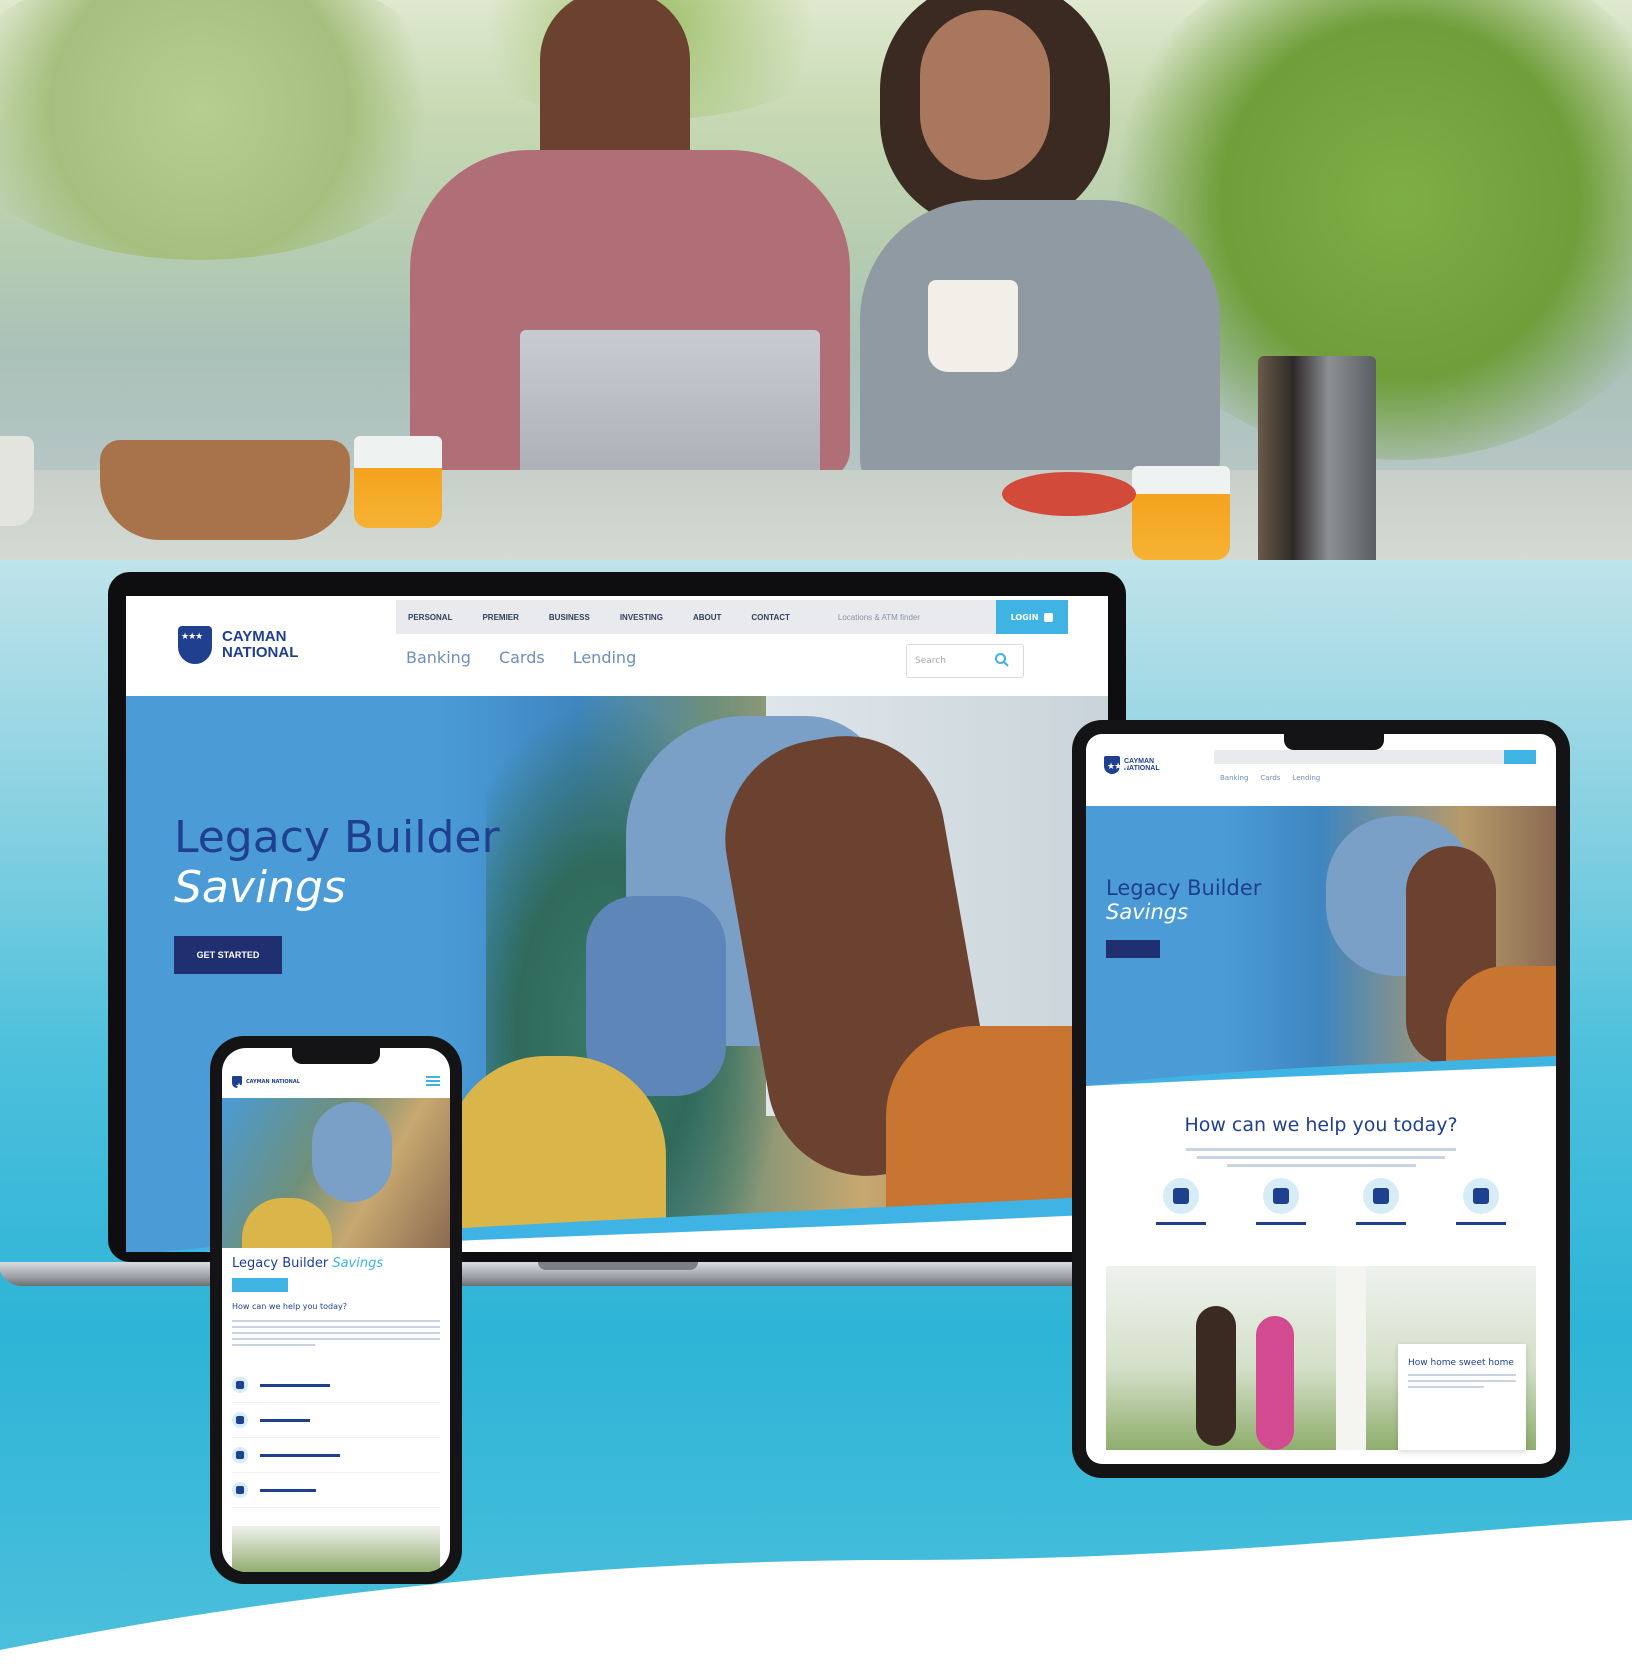  Describe the element at coordinates (770, 617) in the screenshot. I see `top-nav-contact: CONTACT` at that location.